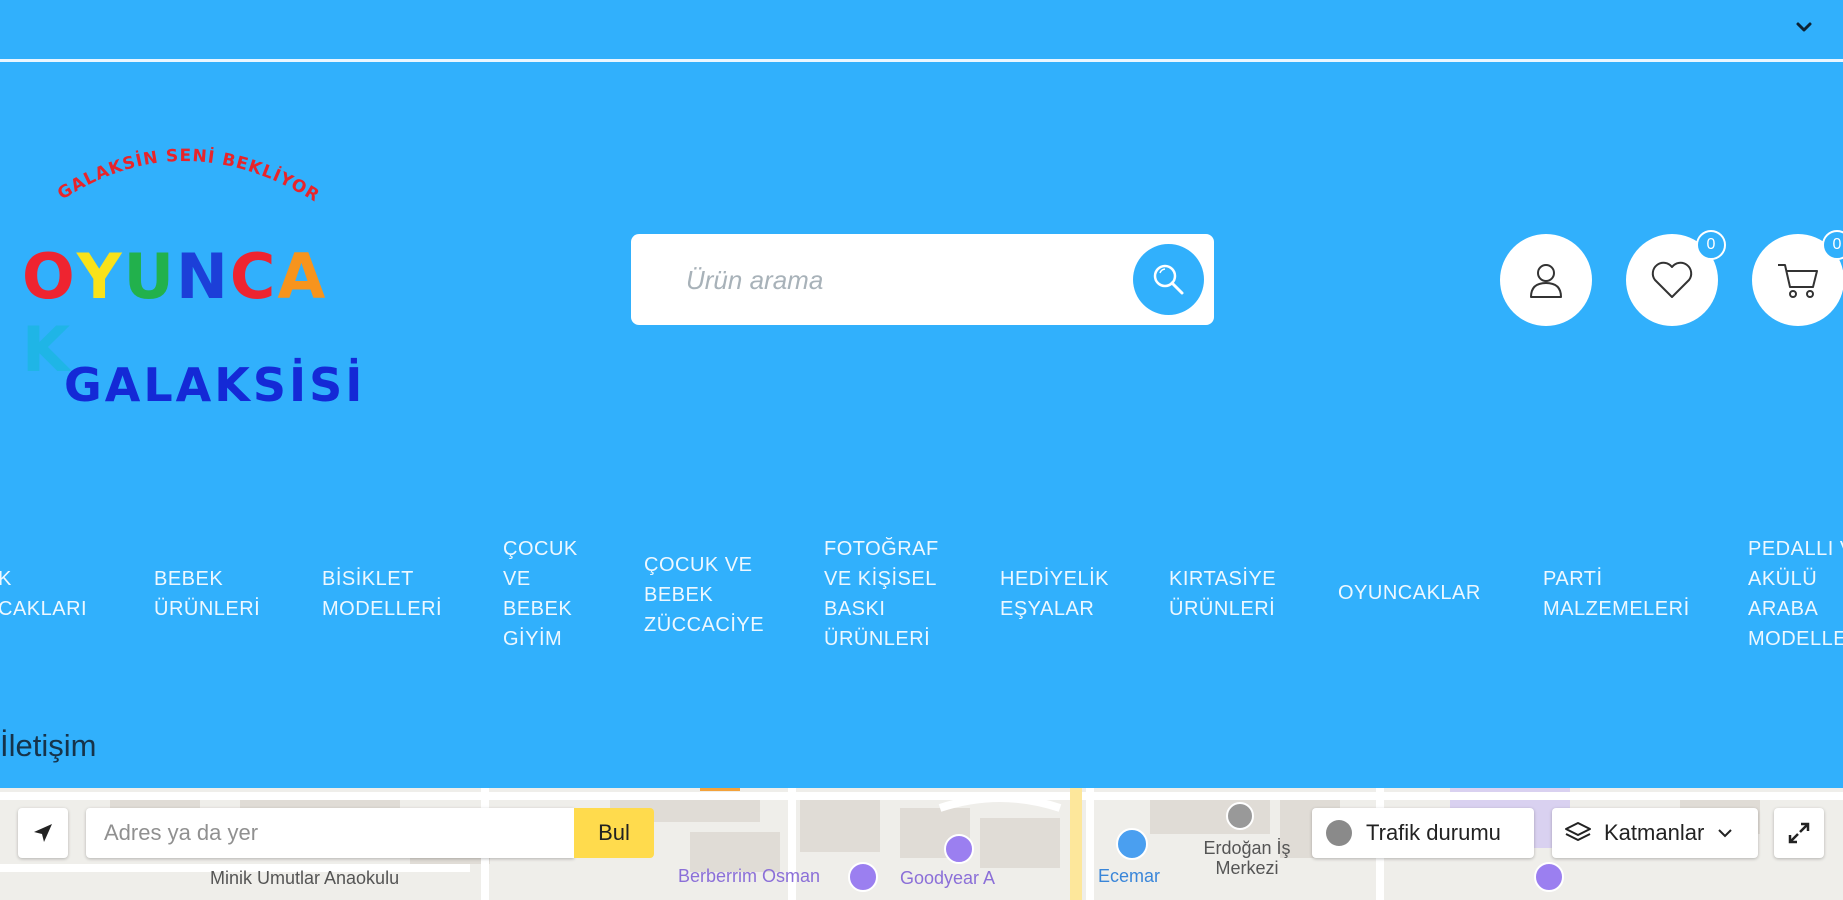 Image resolution: width=1843 pixels, height=900 pixels. What do you see at coordinates (1247, 858) in the screenshot?
I see `map-poi-label: Erdoğan İş Merkezi` at bounding box center [1247, 858].